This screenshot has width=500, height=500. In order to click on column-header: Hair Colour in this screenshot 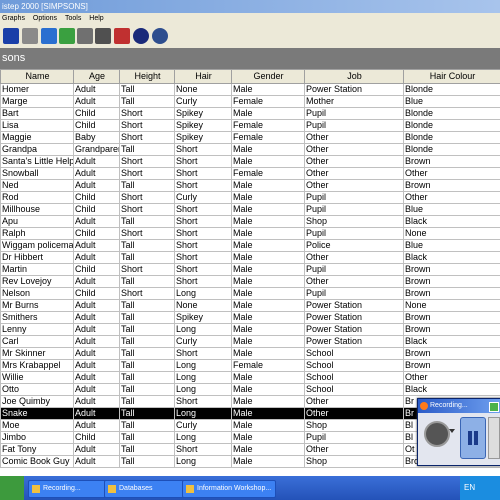, I will do `click(451, 76)`.